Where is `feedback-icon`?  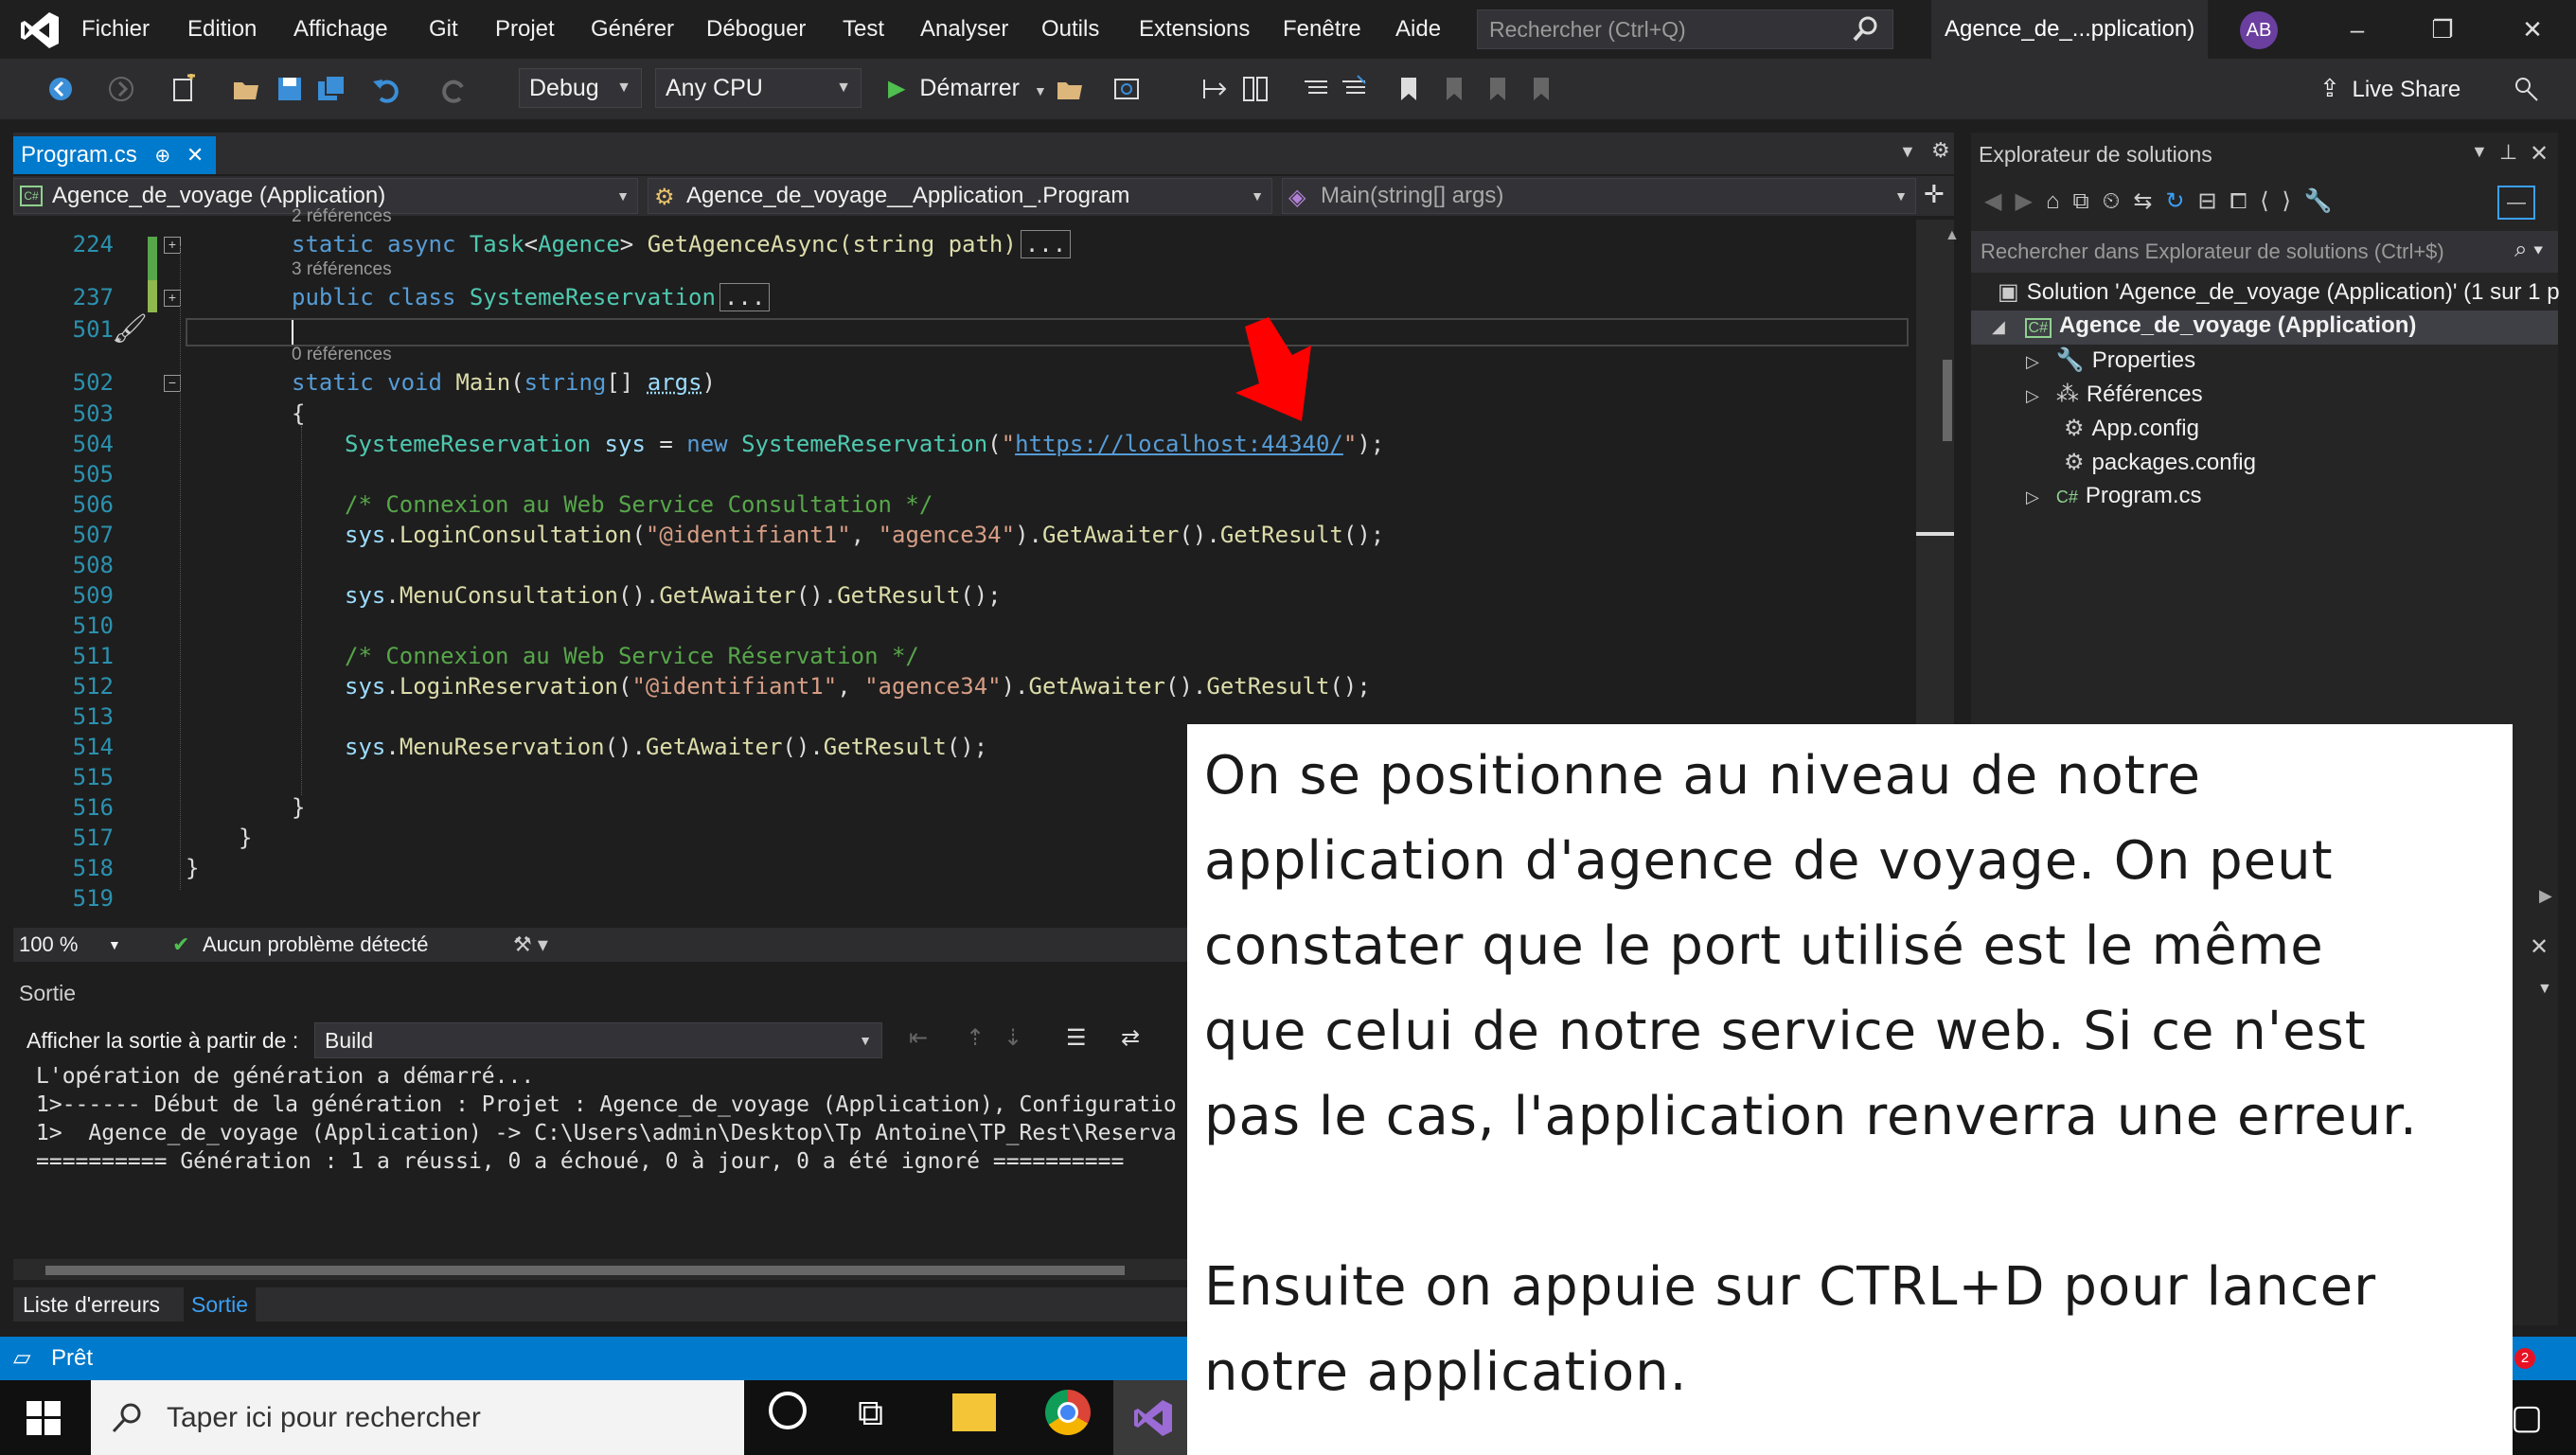
feedback-icon is located at coordinates (2526, 89).